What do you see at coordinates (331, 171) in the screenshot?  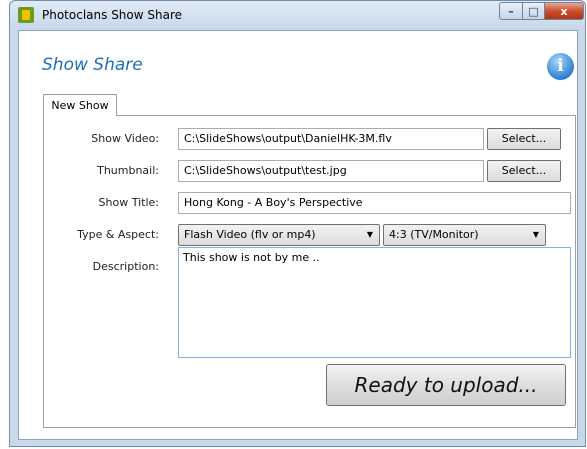 I see `thumbnail-field: C:\SlideShows\output\test.jpg` at bounding box center [331, 171].